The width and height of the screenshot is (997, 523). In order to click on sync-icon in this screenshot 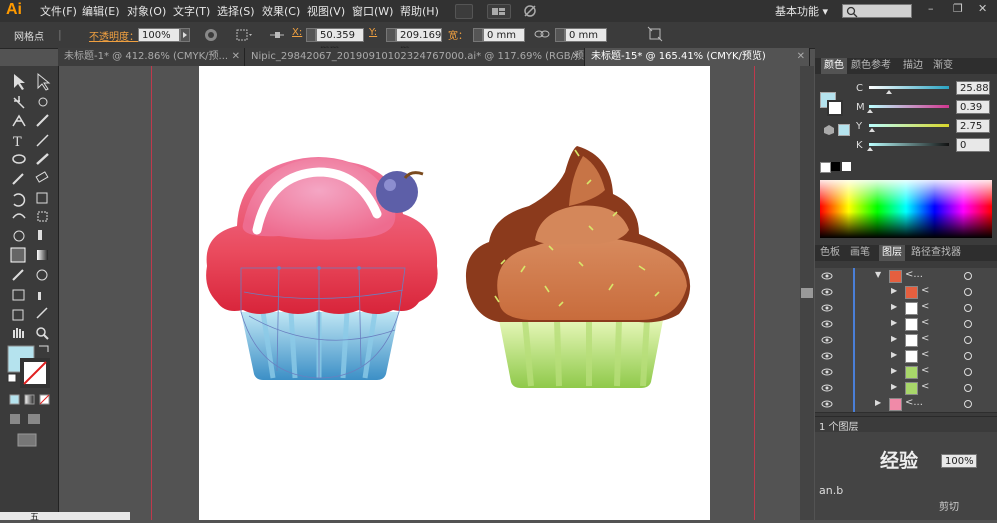, I will do `click(530, 11)`.